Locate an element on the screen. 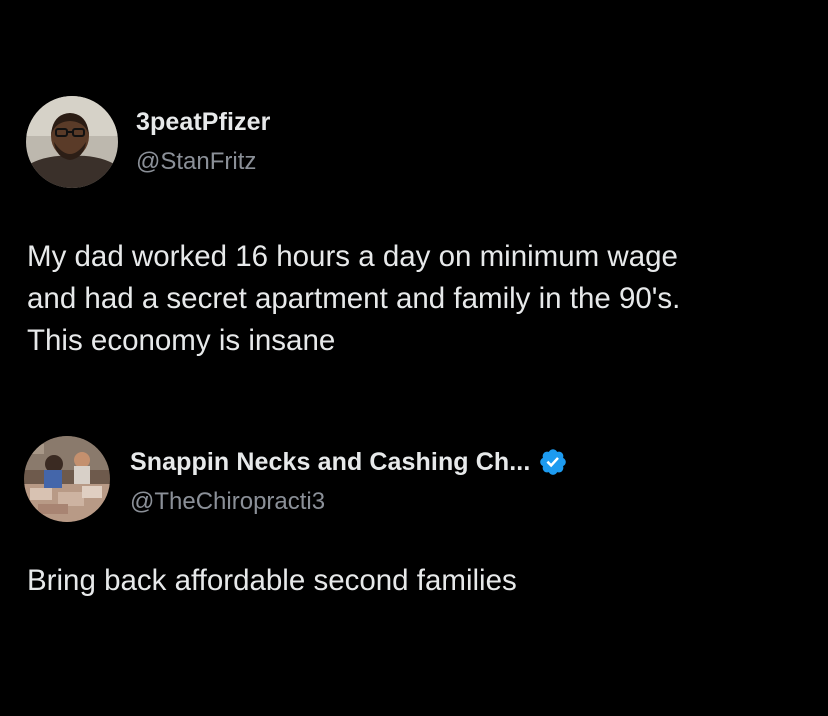 Image resolution: width=828 pixels, height=716 pixels. verified-badge-icon is located at coordinates (553, 462).